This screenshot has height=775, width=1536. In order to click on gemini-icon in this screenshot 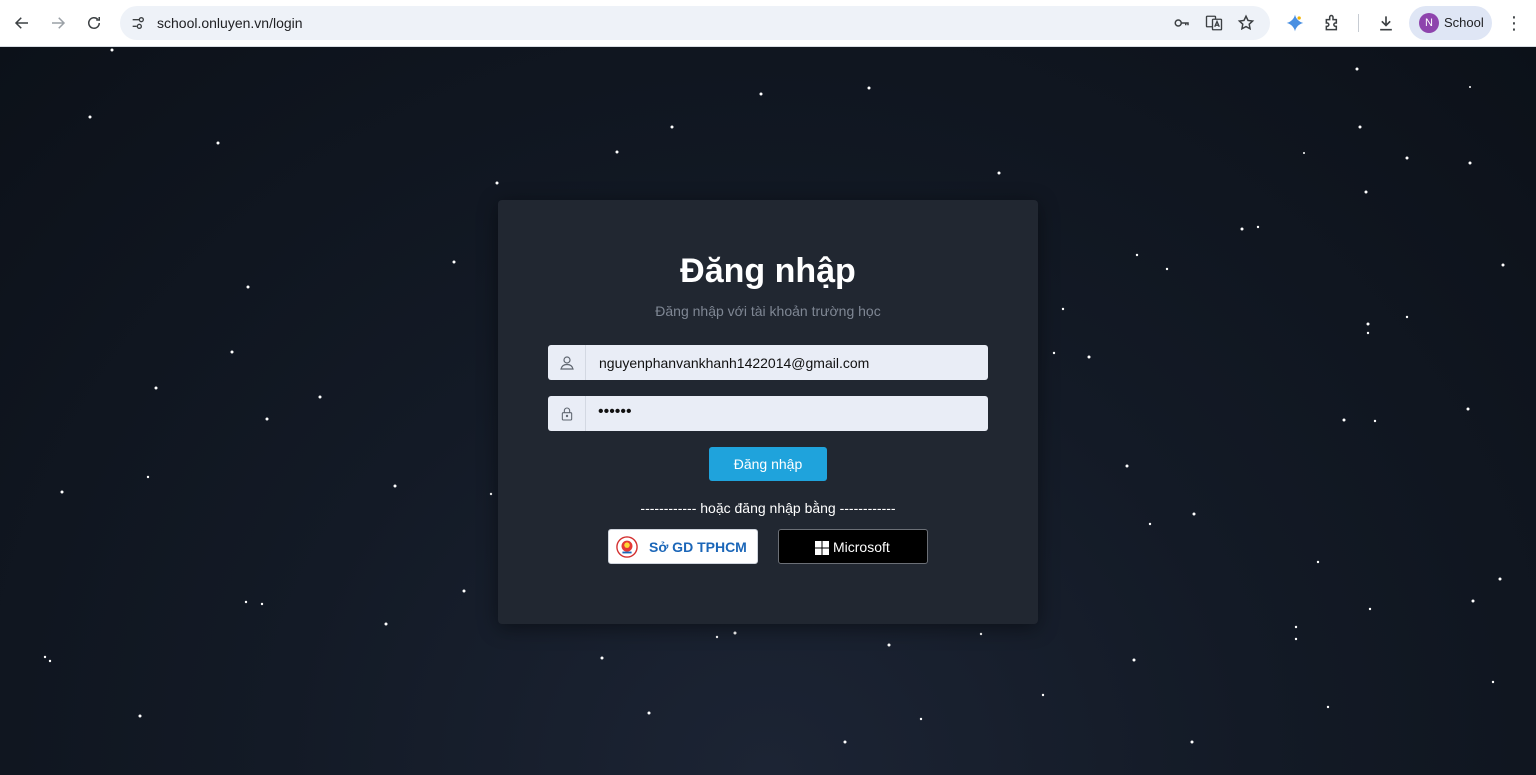, I will do `click(1295, 23)`.